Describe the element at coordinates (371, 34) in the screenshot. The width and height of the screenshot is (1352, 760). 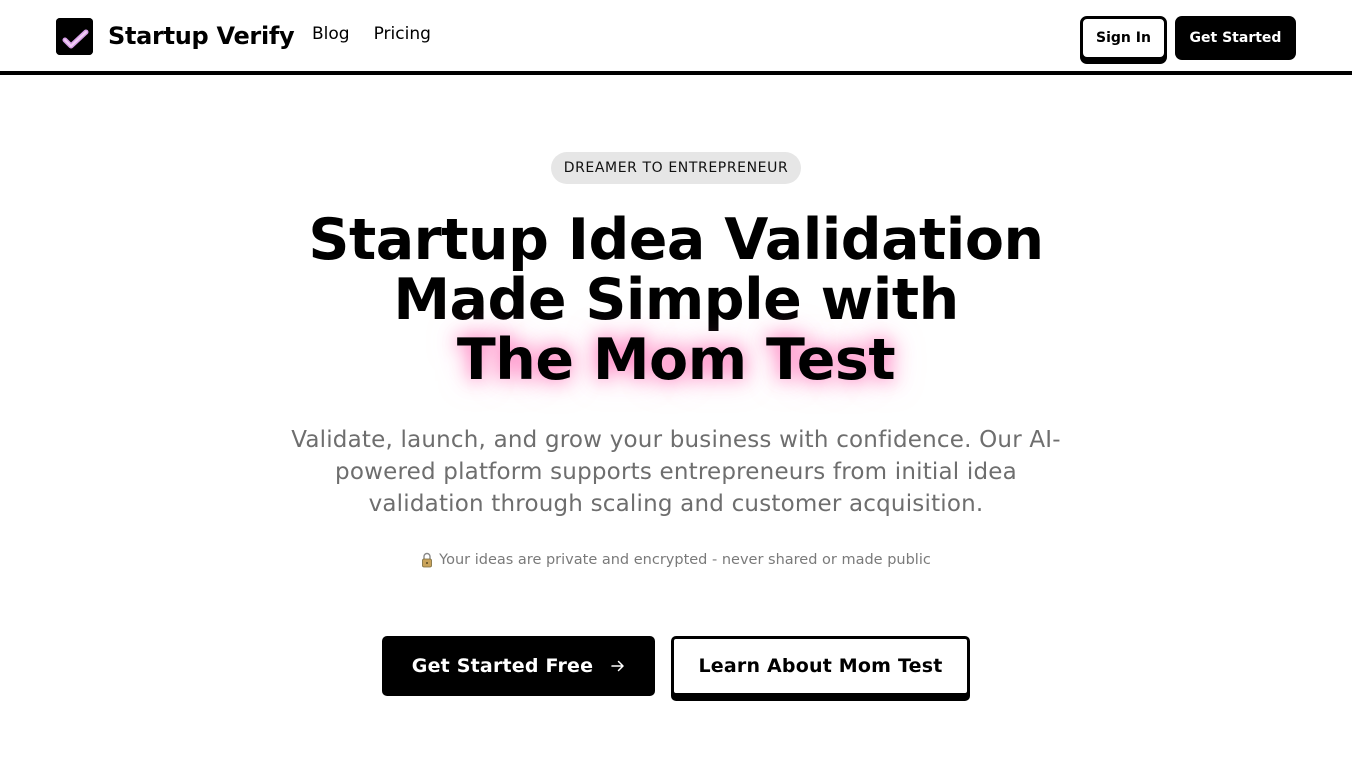
I see `main-nav: Blog Pricing` at that location.